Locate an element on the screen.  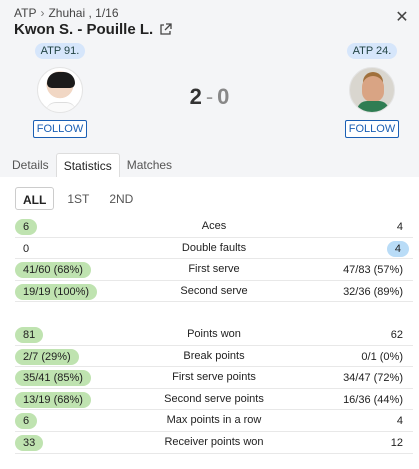
player-away: ATP 24. FOLLOW is located at coordinates (372, 89).